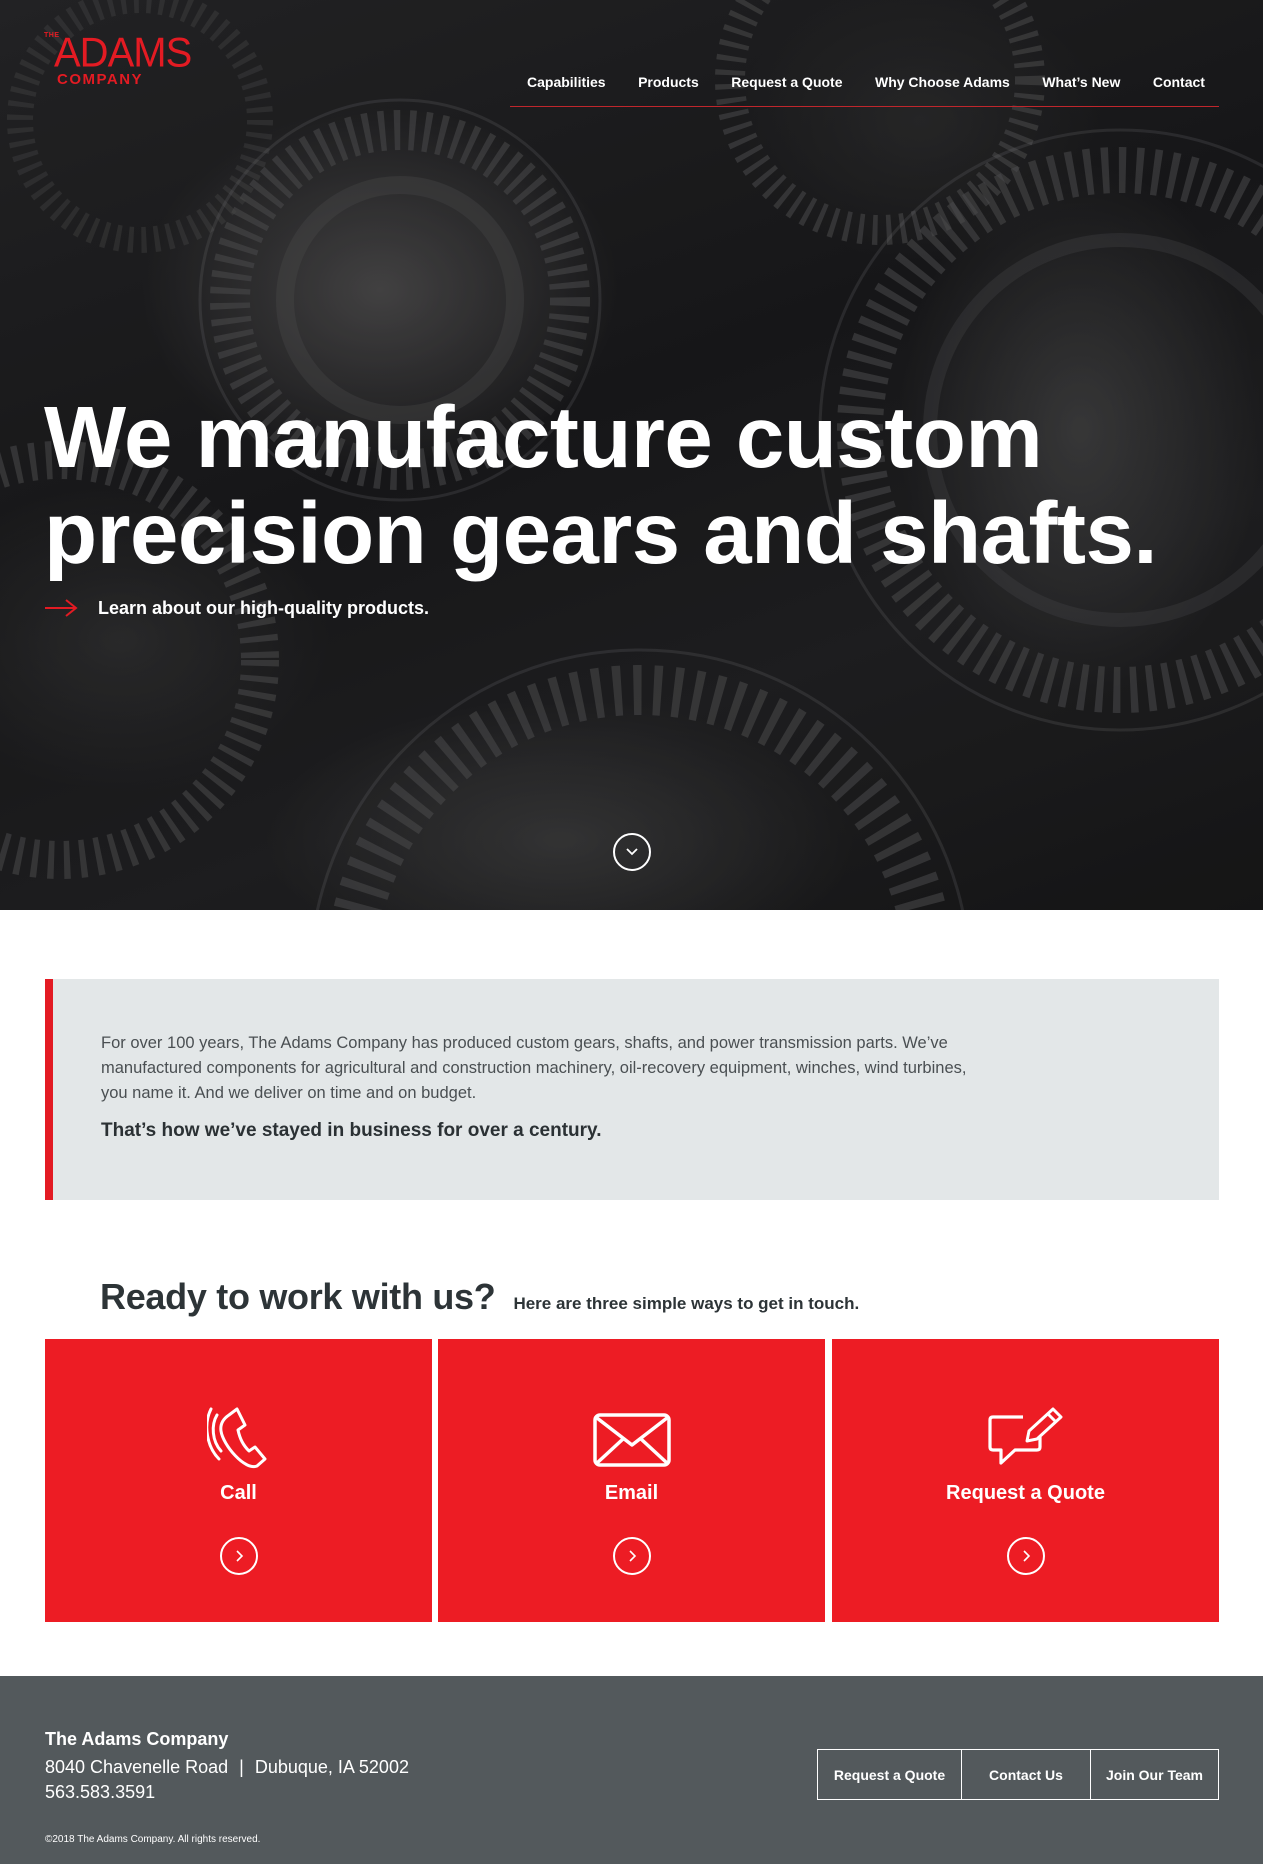  Describe the element at coordinates (100, 1792) in the screenshot. I see `footer-phone: 563.583.3591` at that location.